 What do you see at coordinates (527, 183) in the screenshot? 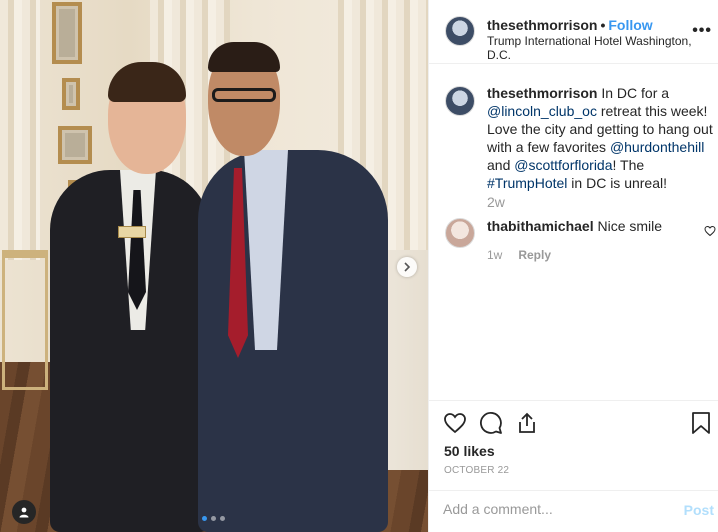
I see `hashtag-link: #TrumpHotel` at bounding box center [527, 183].